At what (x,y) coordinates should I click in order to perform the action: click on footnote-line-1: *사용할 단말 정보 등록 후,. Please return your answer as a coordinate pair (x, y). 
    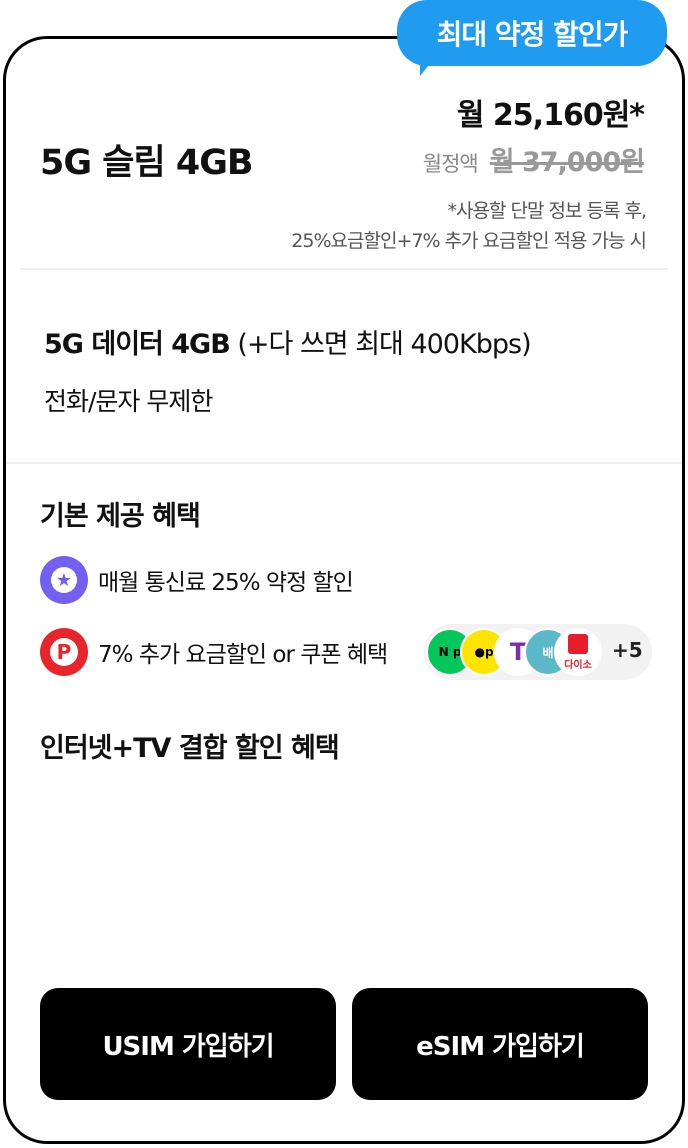
    Looking at the image, I should click on (547, 211).